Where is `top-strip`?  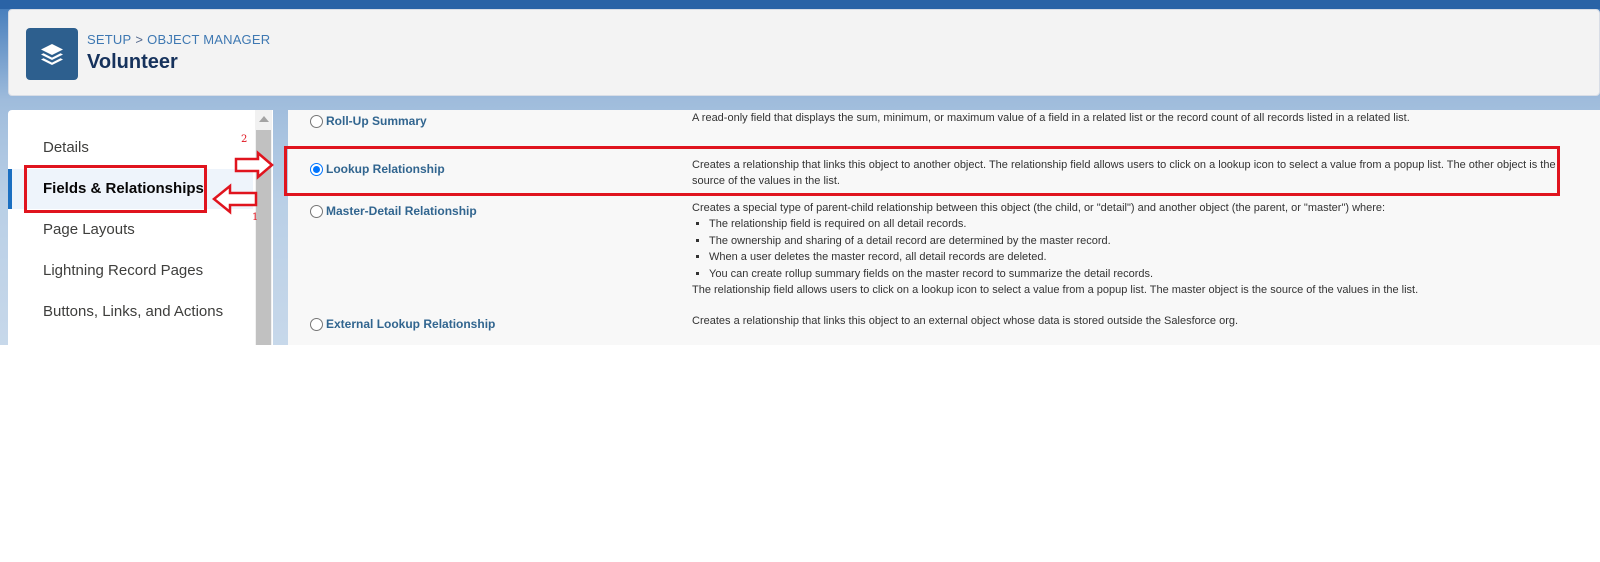 top-strip is located at coordinates (800, 4).